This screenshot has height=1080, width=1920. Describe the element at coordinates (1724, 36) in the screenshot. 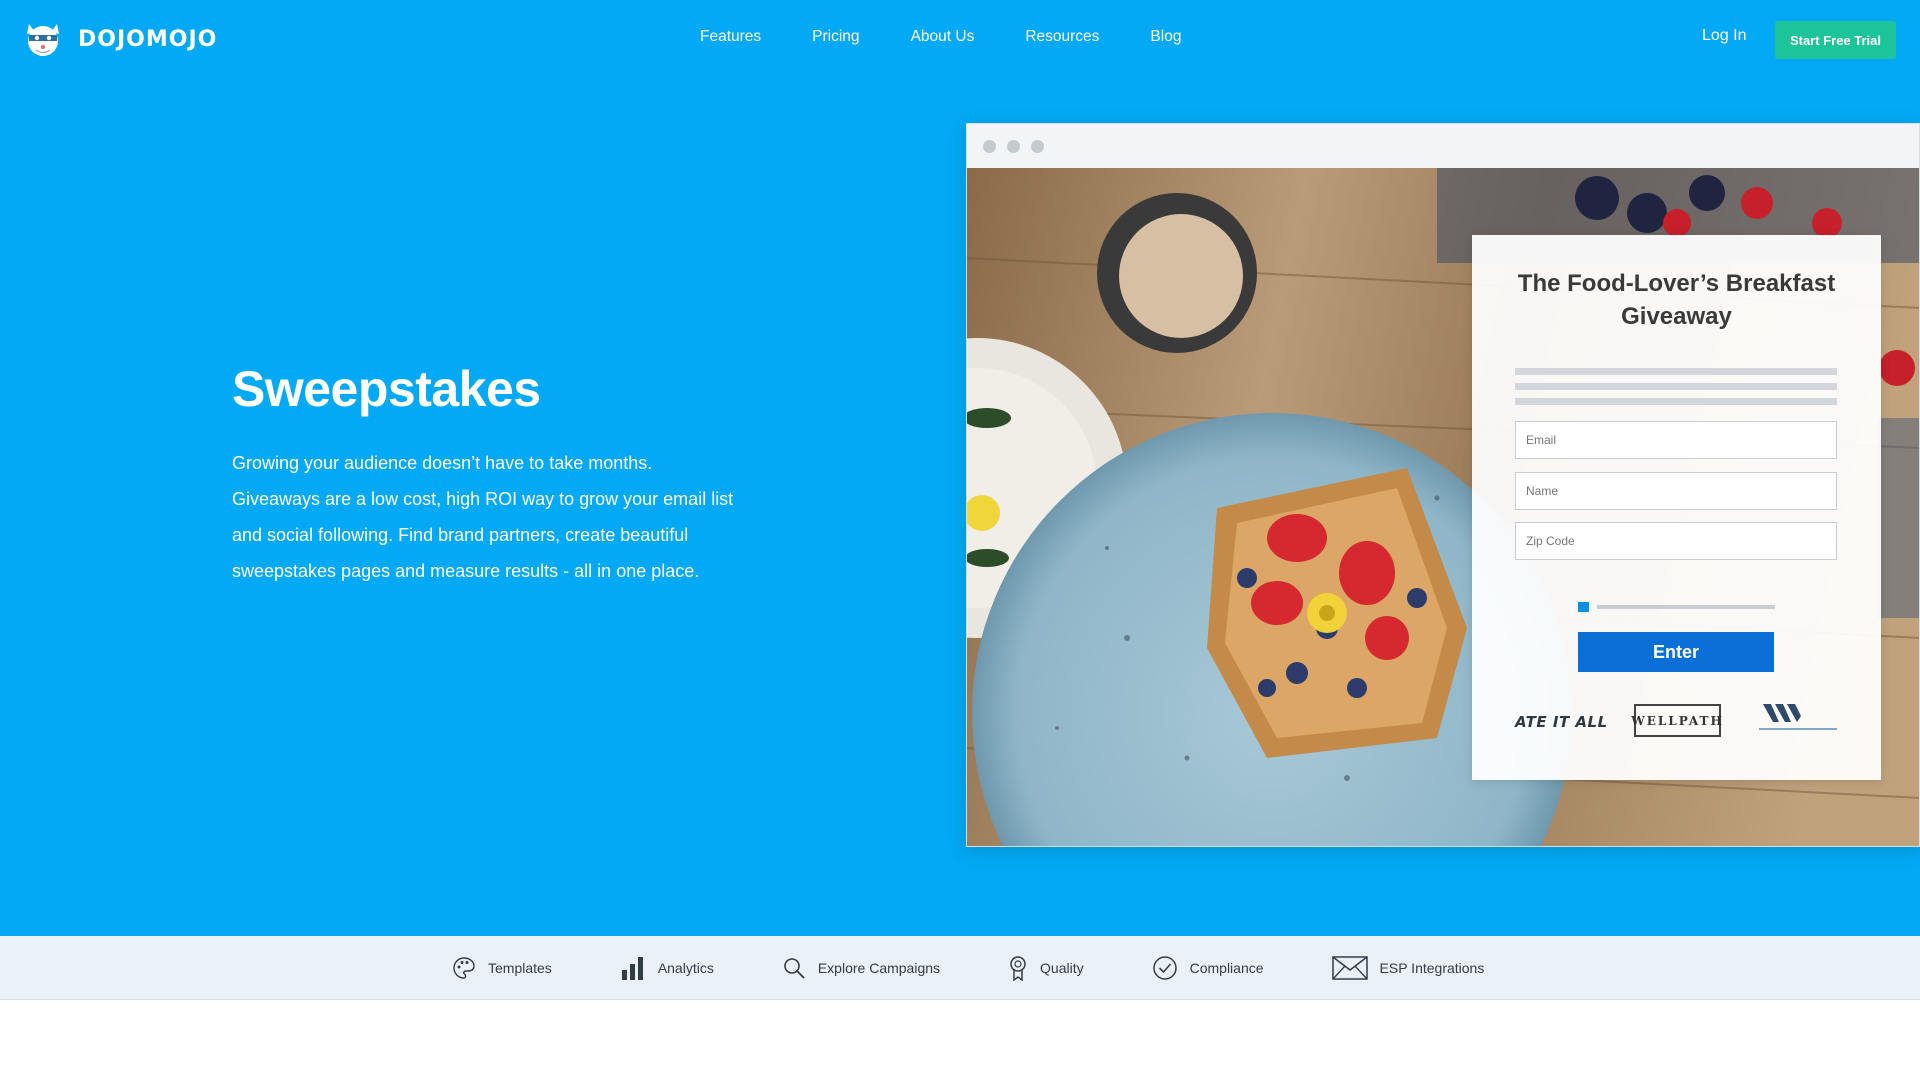

I see `login-link: Log In` at that location.